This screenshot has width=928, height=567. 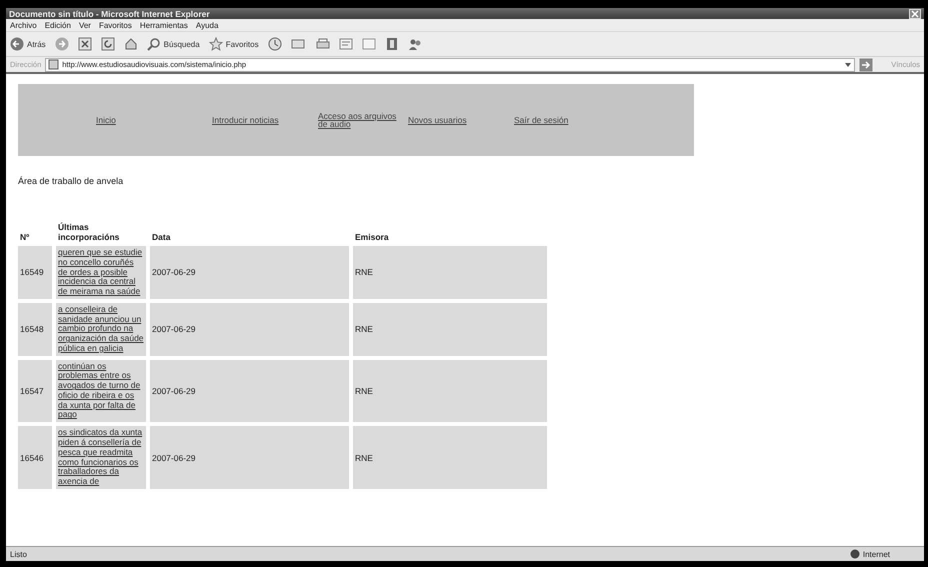 I want to click on news-link: a conselleira de sanidade anunciou un cambio profundo na organización da saúde pública en galicia, so click(x=101, y=329).